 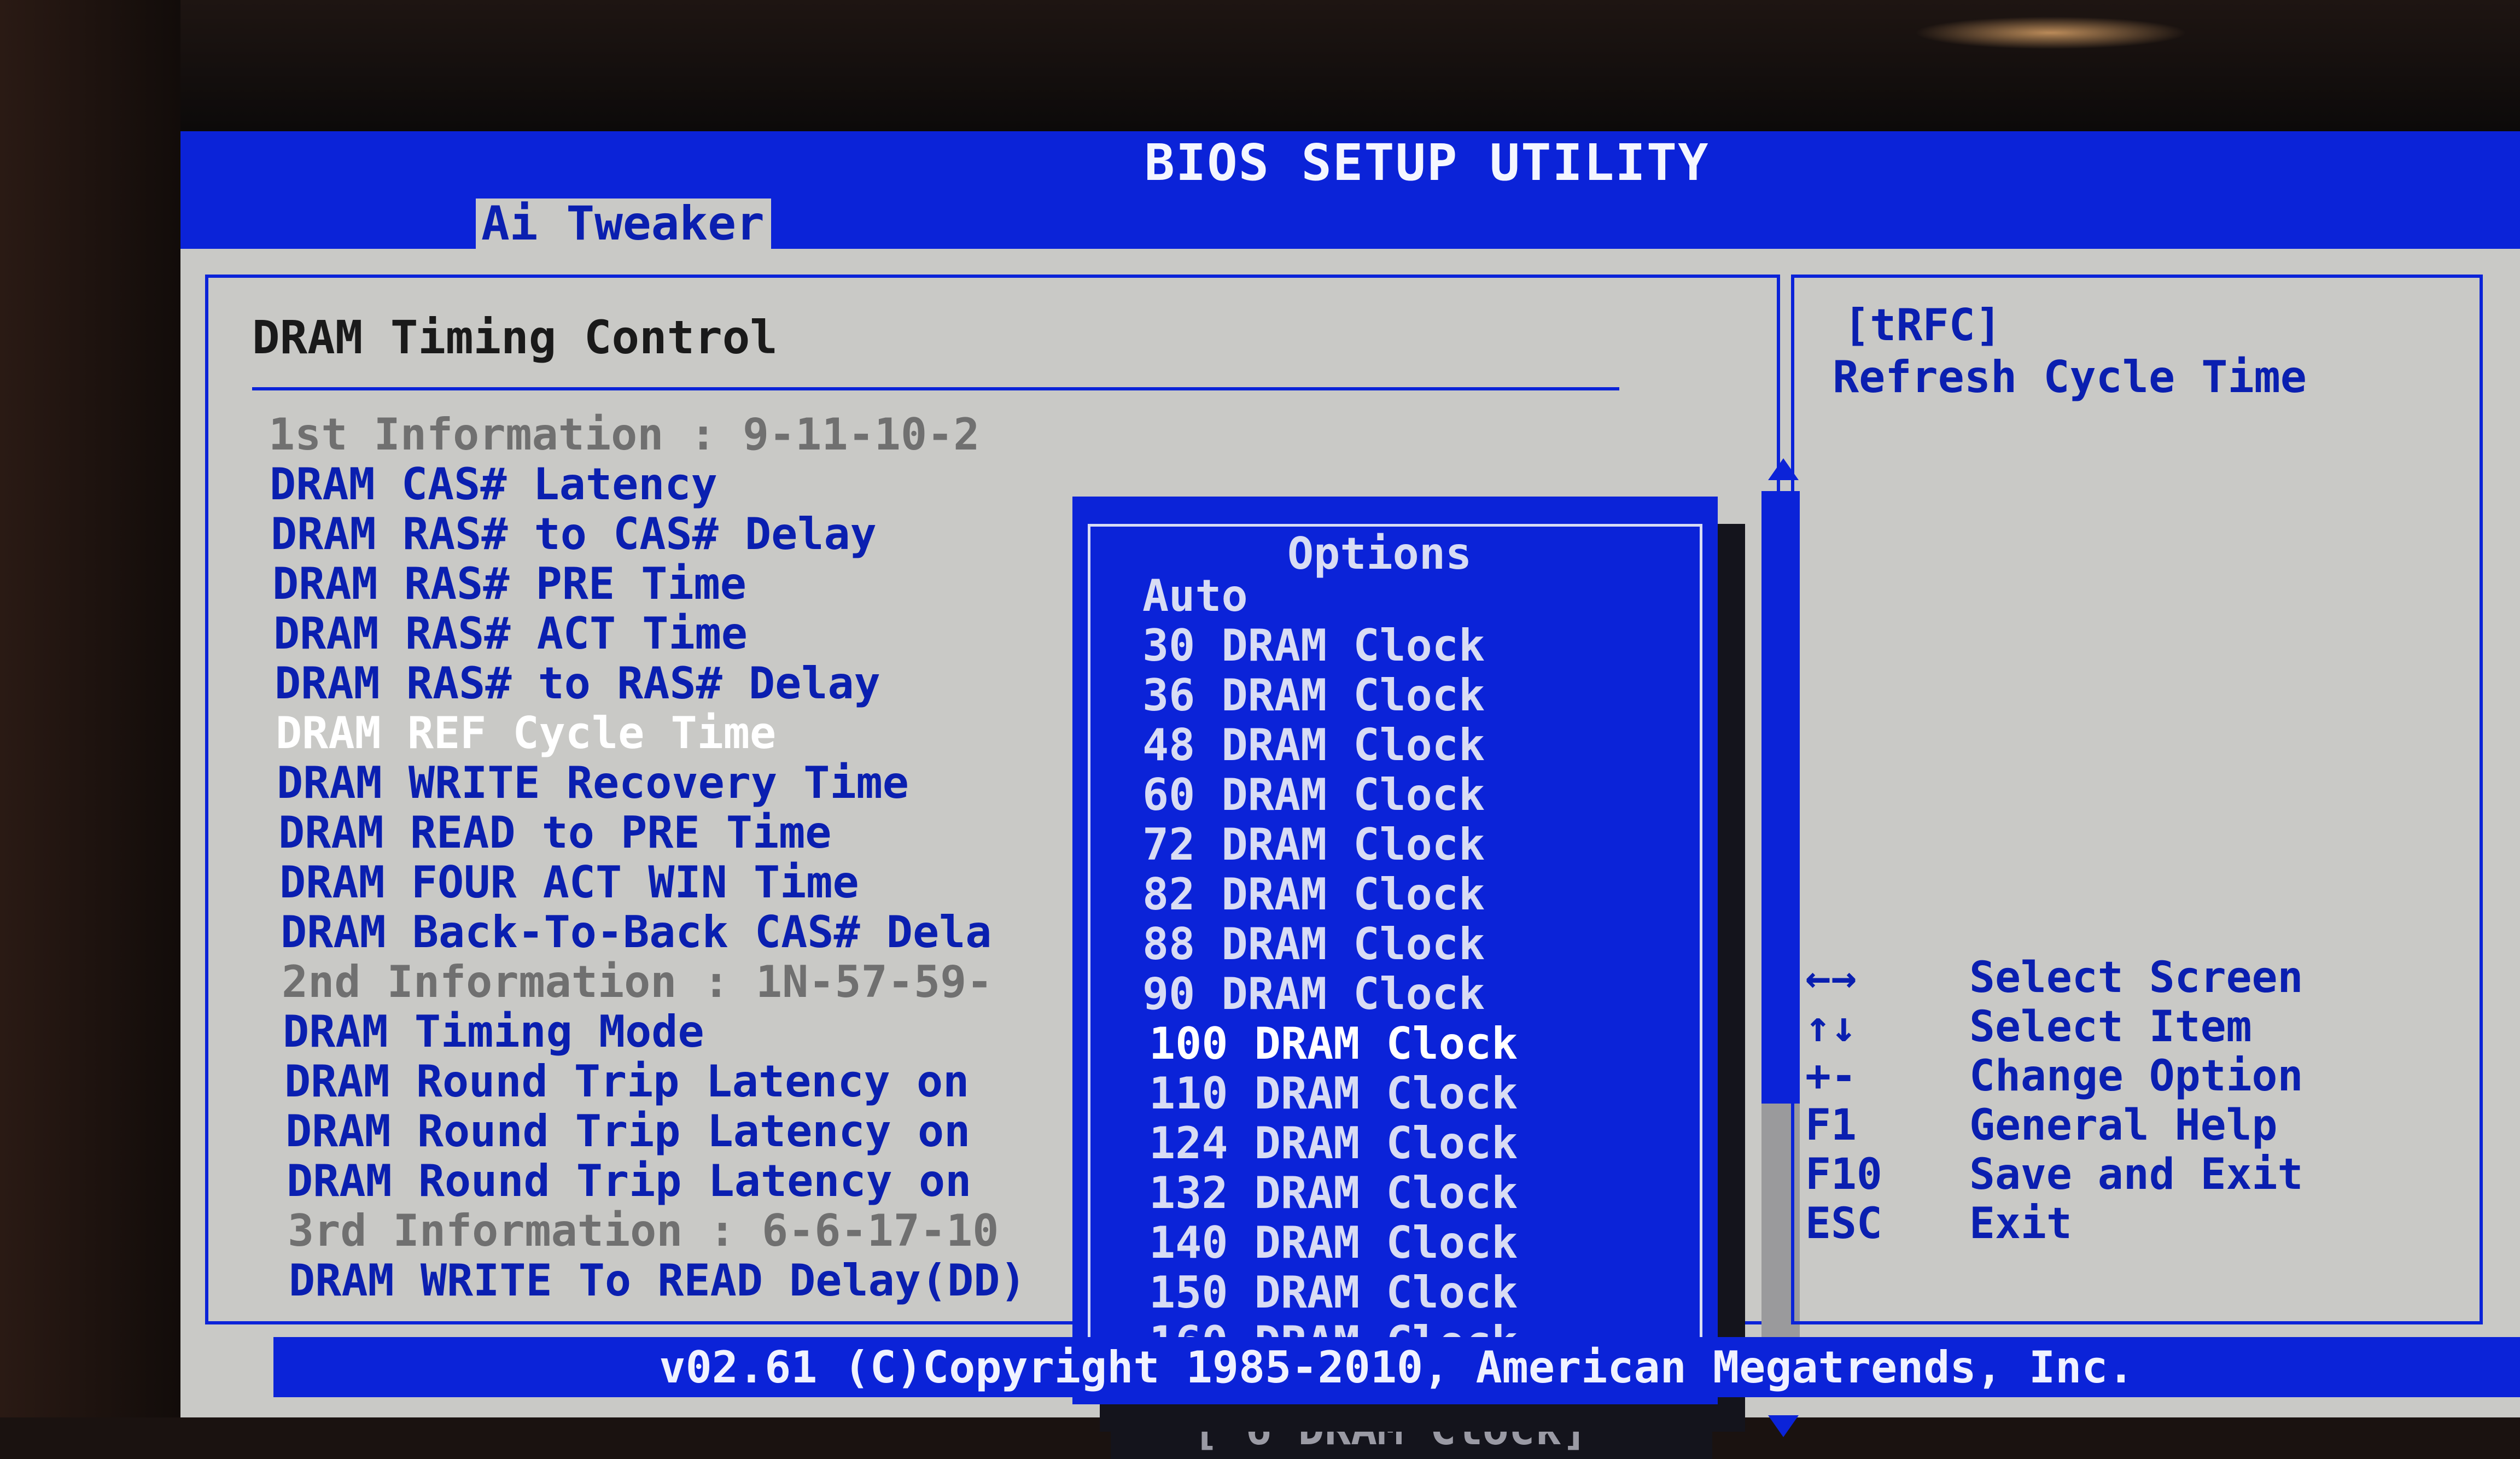 What do you see at coordinates (1783, 1426) in the screenshot?
I see `scroll-down-arrow-icon` at bounding box center [1783, 1426].